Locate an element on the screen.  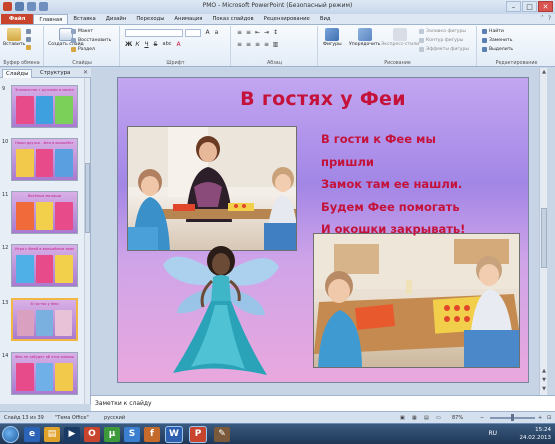
skype-icon: S is located at coordinates (132, 434).